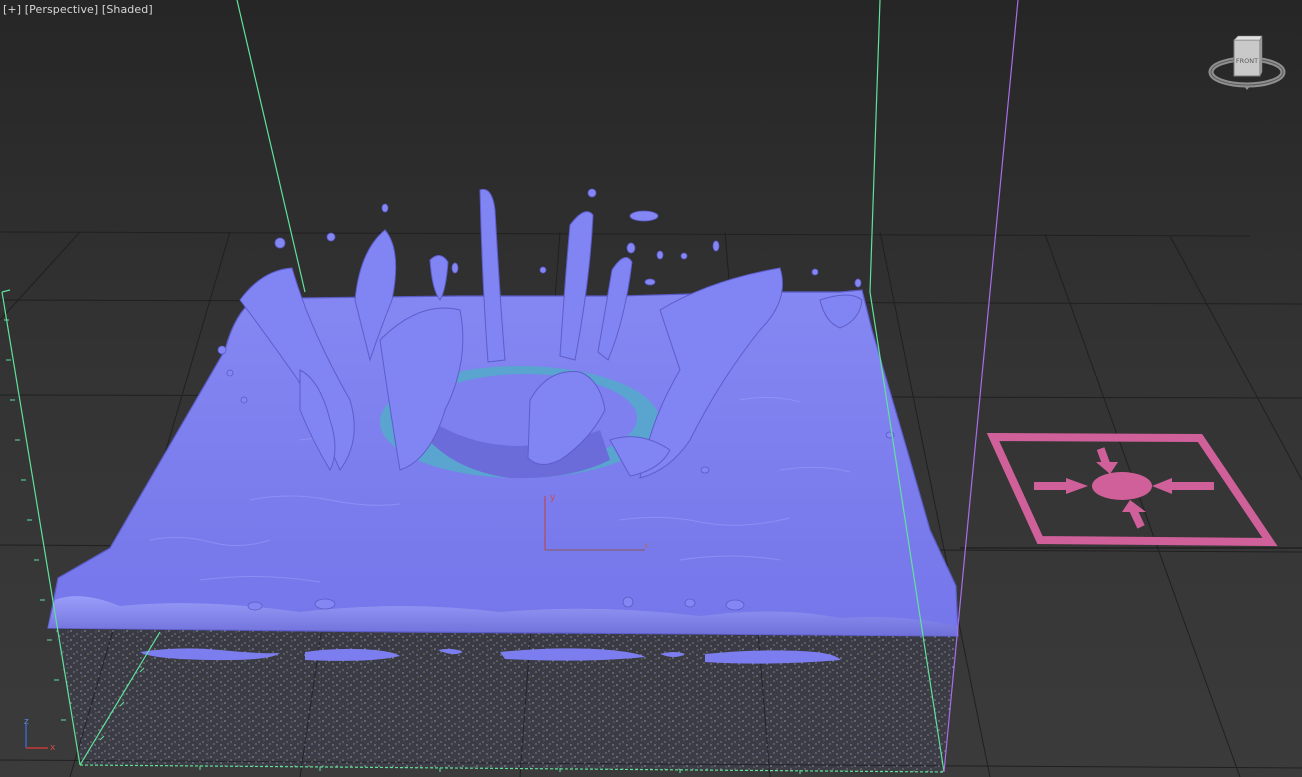  What do you see at coordinates (12, 9) in the screenshot?
I see `viewport-general-menu: [+]` at bounding box center [12, 9].